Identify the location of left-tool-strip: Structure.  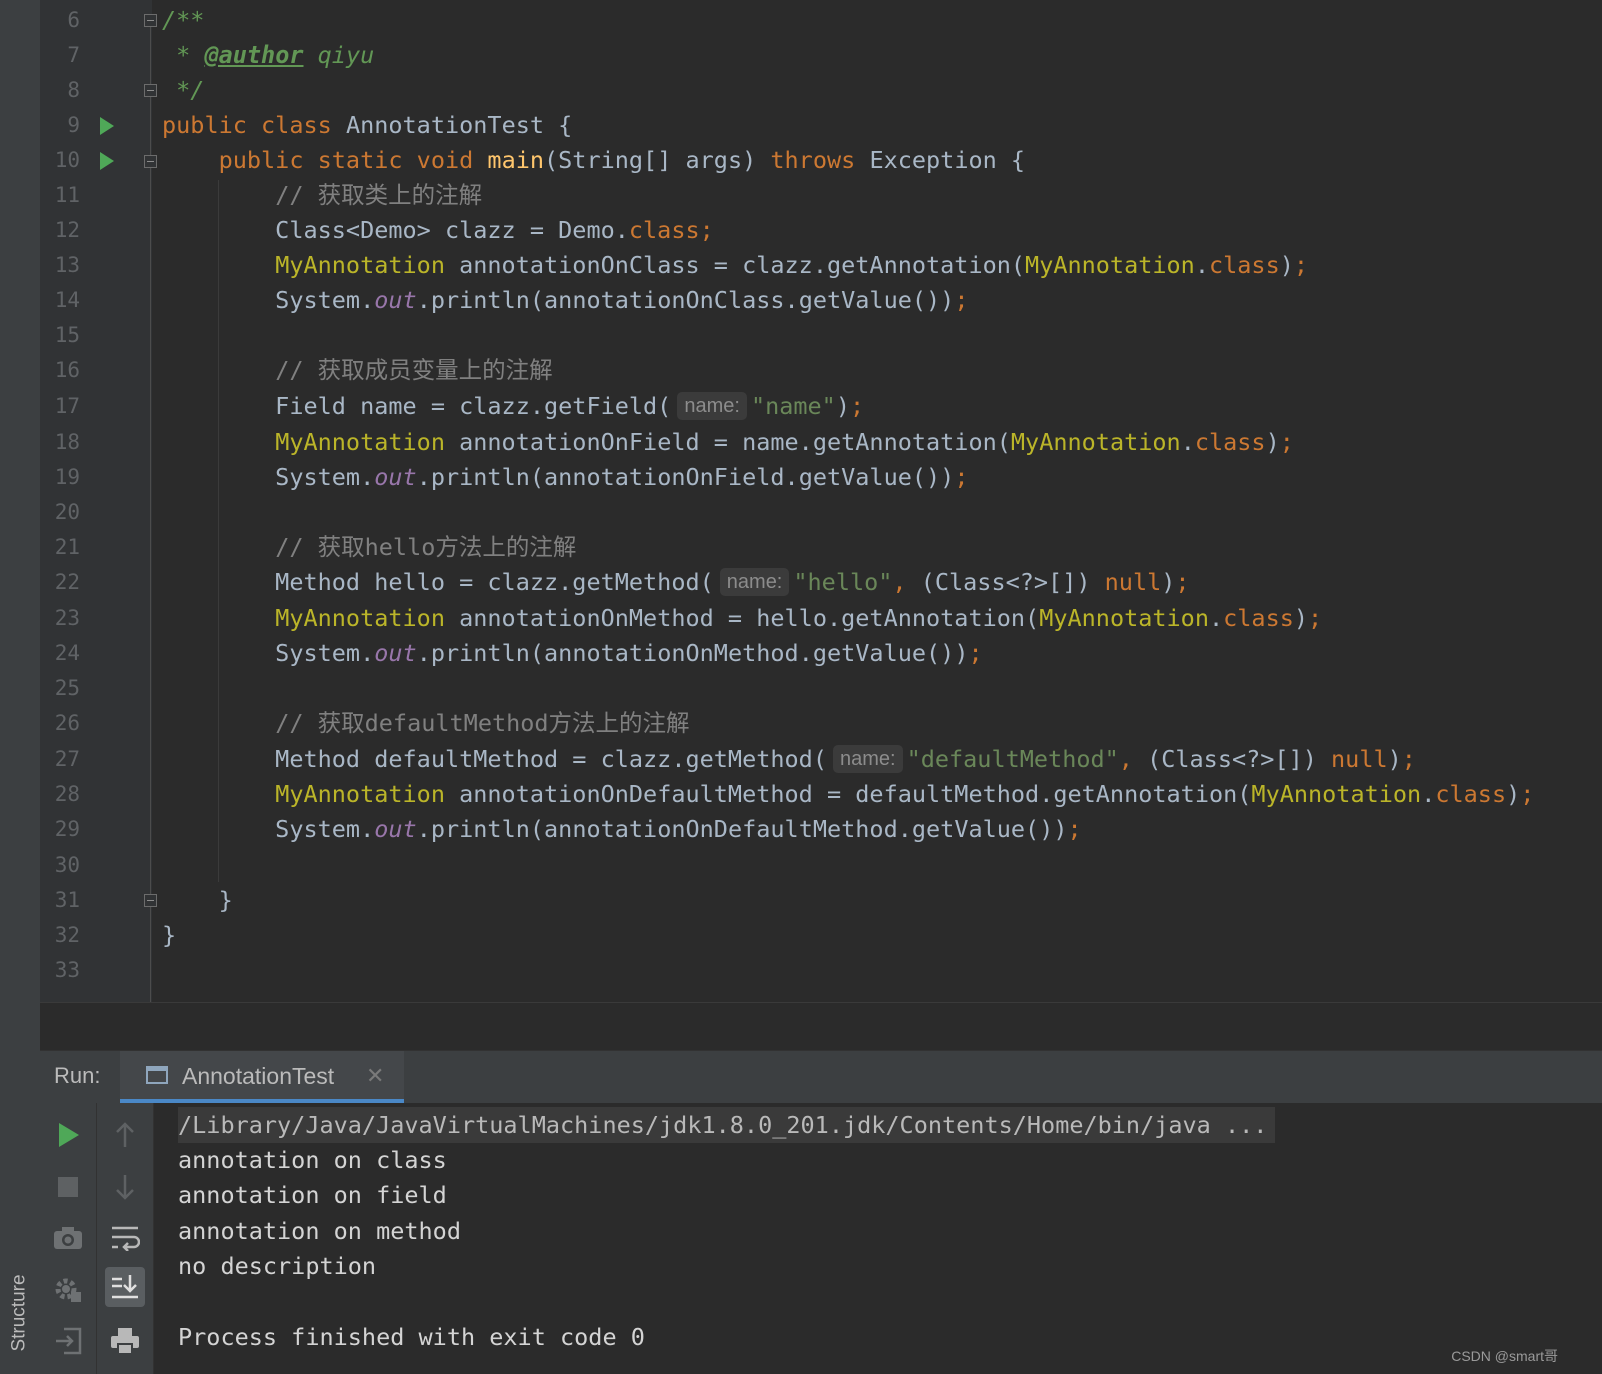
(20, 687).